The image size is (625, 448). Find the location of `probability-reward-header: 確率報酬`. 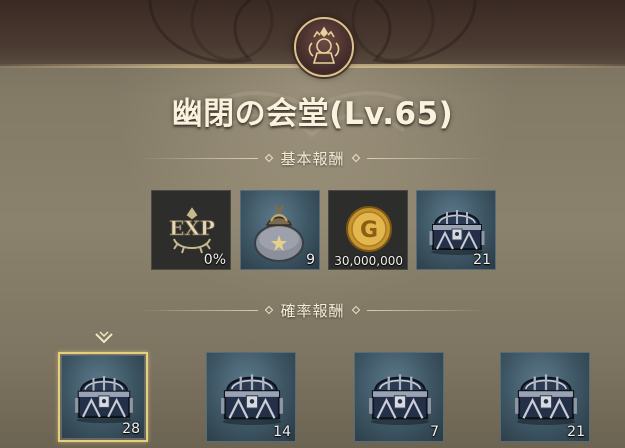

probability-reward-header: 確率報酬 is located at coordinates (312, 310).